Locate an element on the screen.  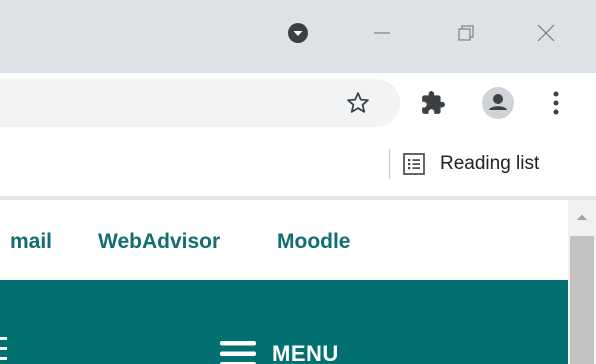
profile-menu-button is located at coordinates (298, 33).